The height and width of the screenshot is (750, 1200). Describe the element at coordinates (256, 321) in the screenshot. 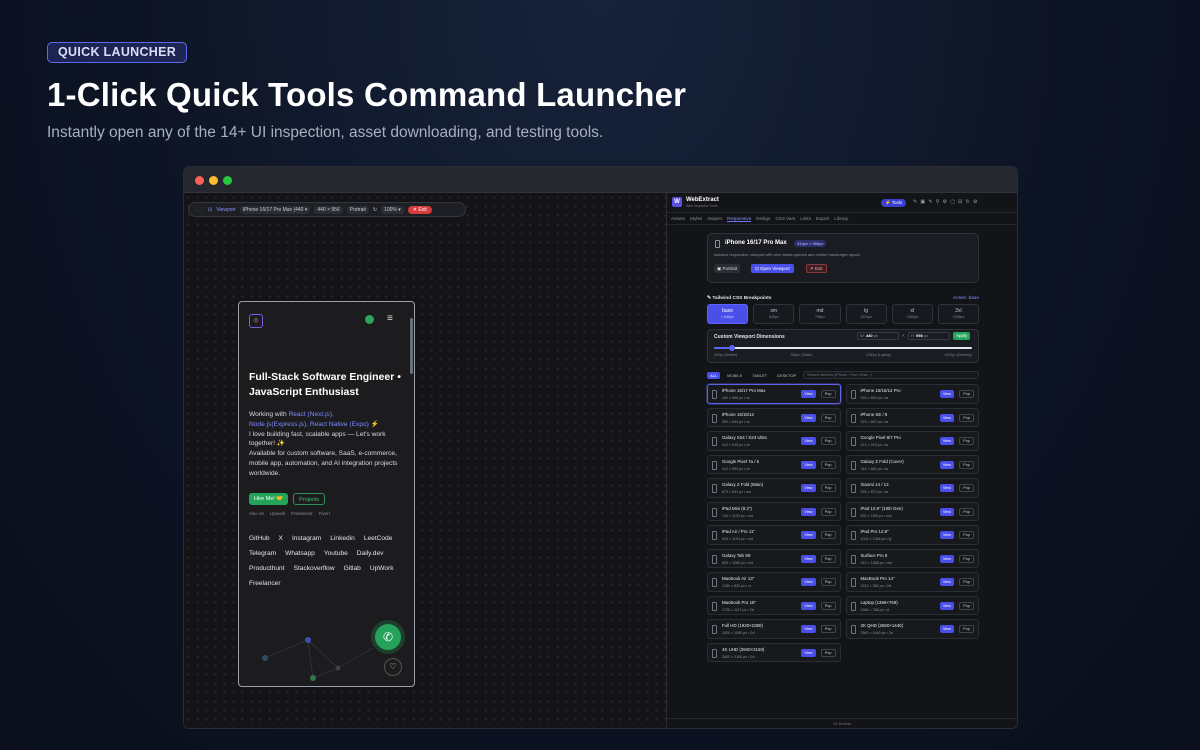

I see `site-logo-icon: ◎` at that location.